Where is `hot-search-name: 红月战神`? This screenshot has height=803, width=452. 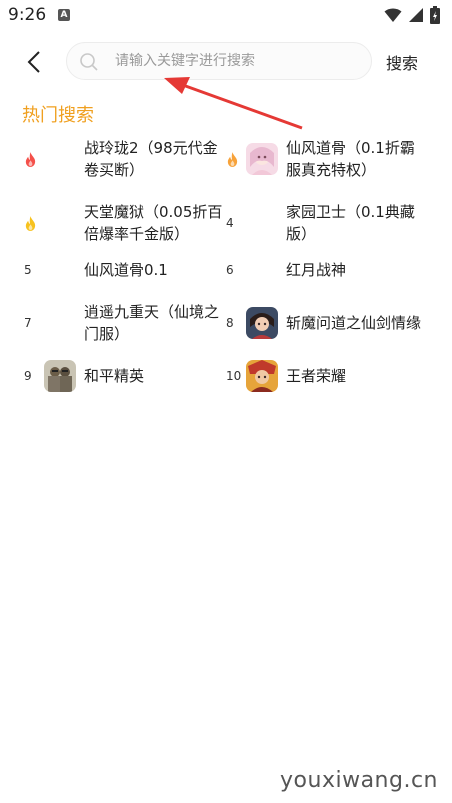
hot-search-name: 红月战神 is located at coordinates (316, 270).